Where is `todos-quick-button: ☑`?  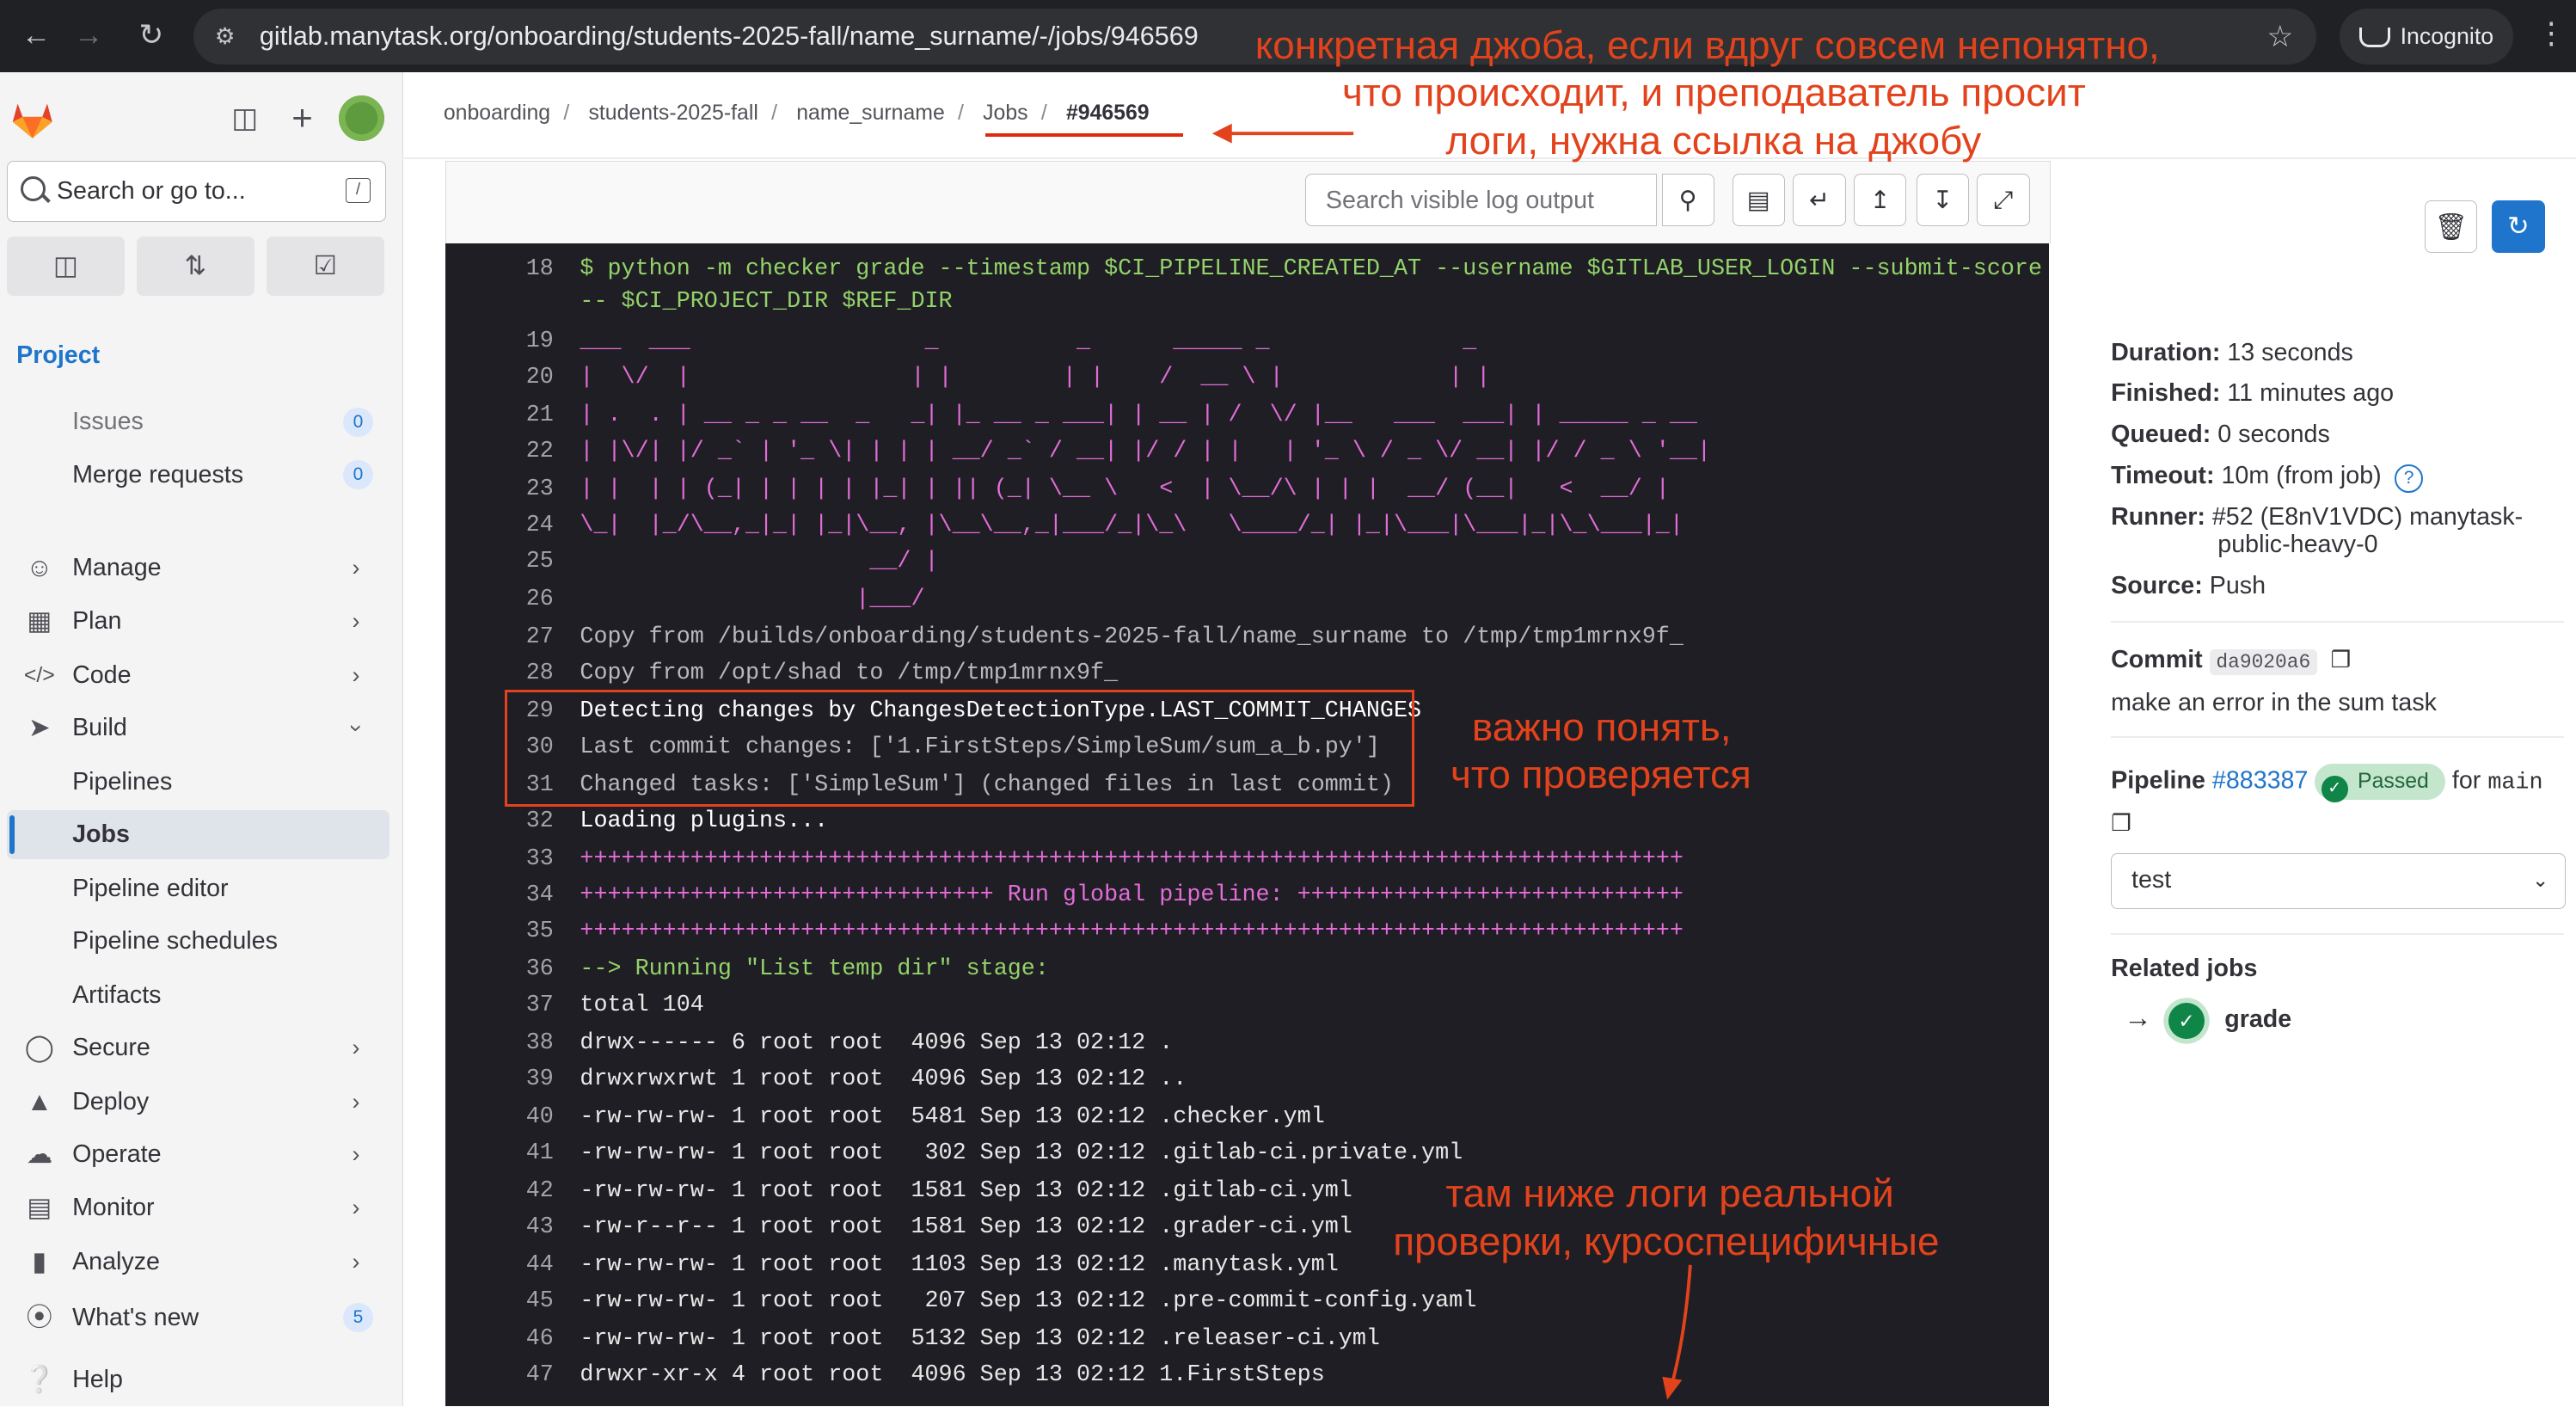 todos-quick-button: ☑ is located at coordinates (325, 266).